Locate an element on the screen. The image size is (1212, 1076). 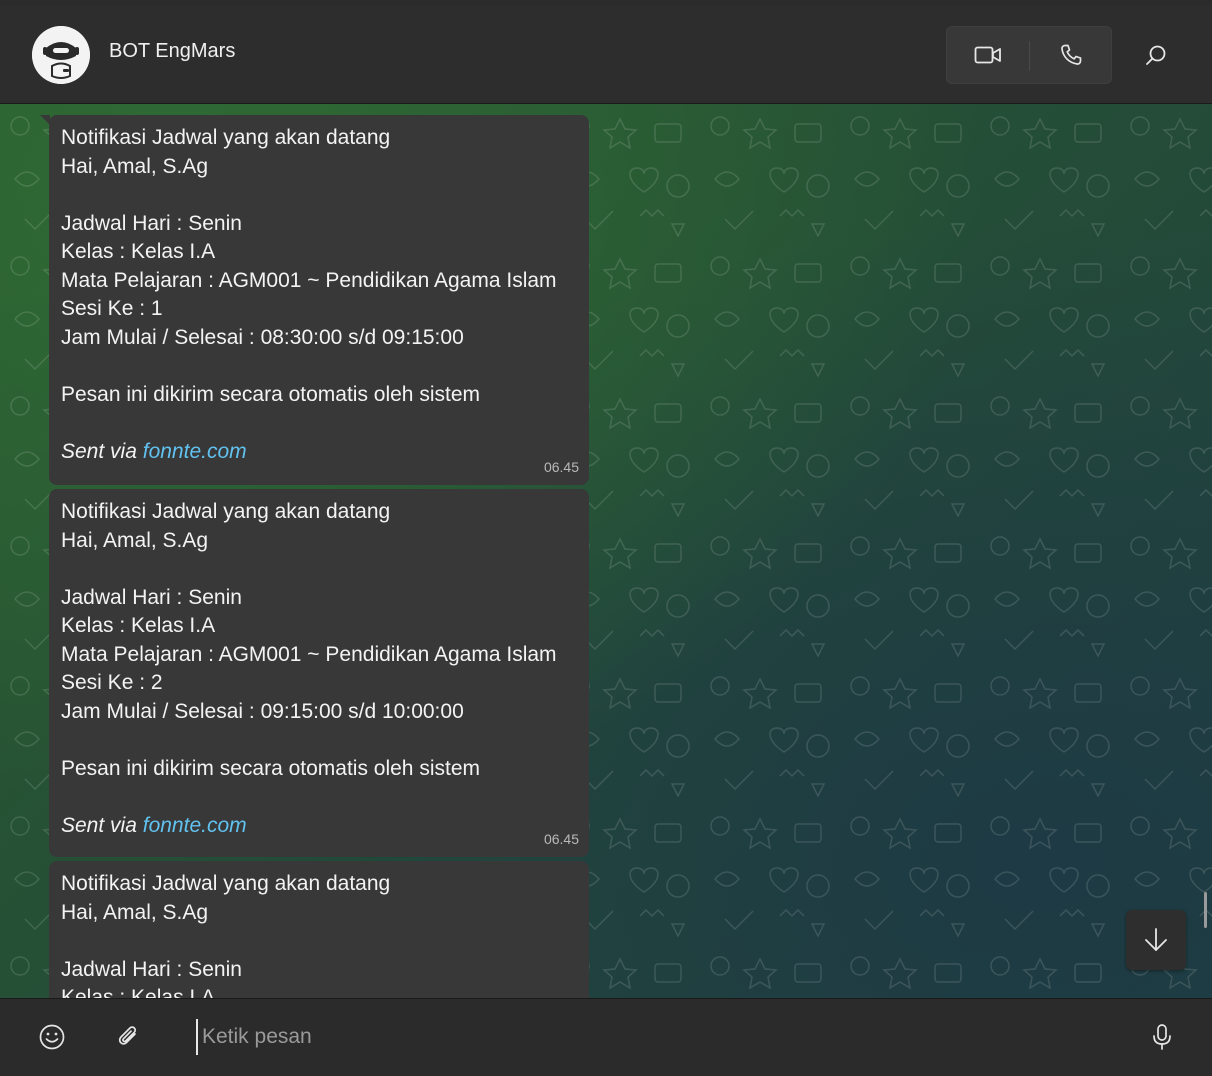
paperclip-icon is located at coordinates (127, 1035).